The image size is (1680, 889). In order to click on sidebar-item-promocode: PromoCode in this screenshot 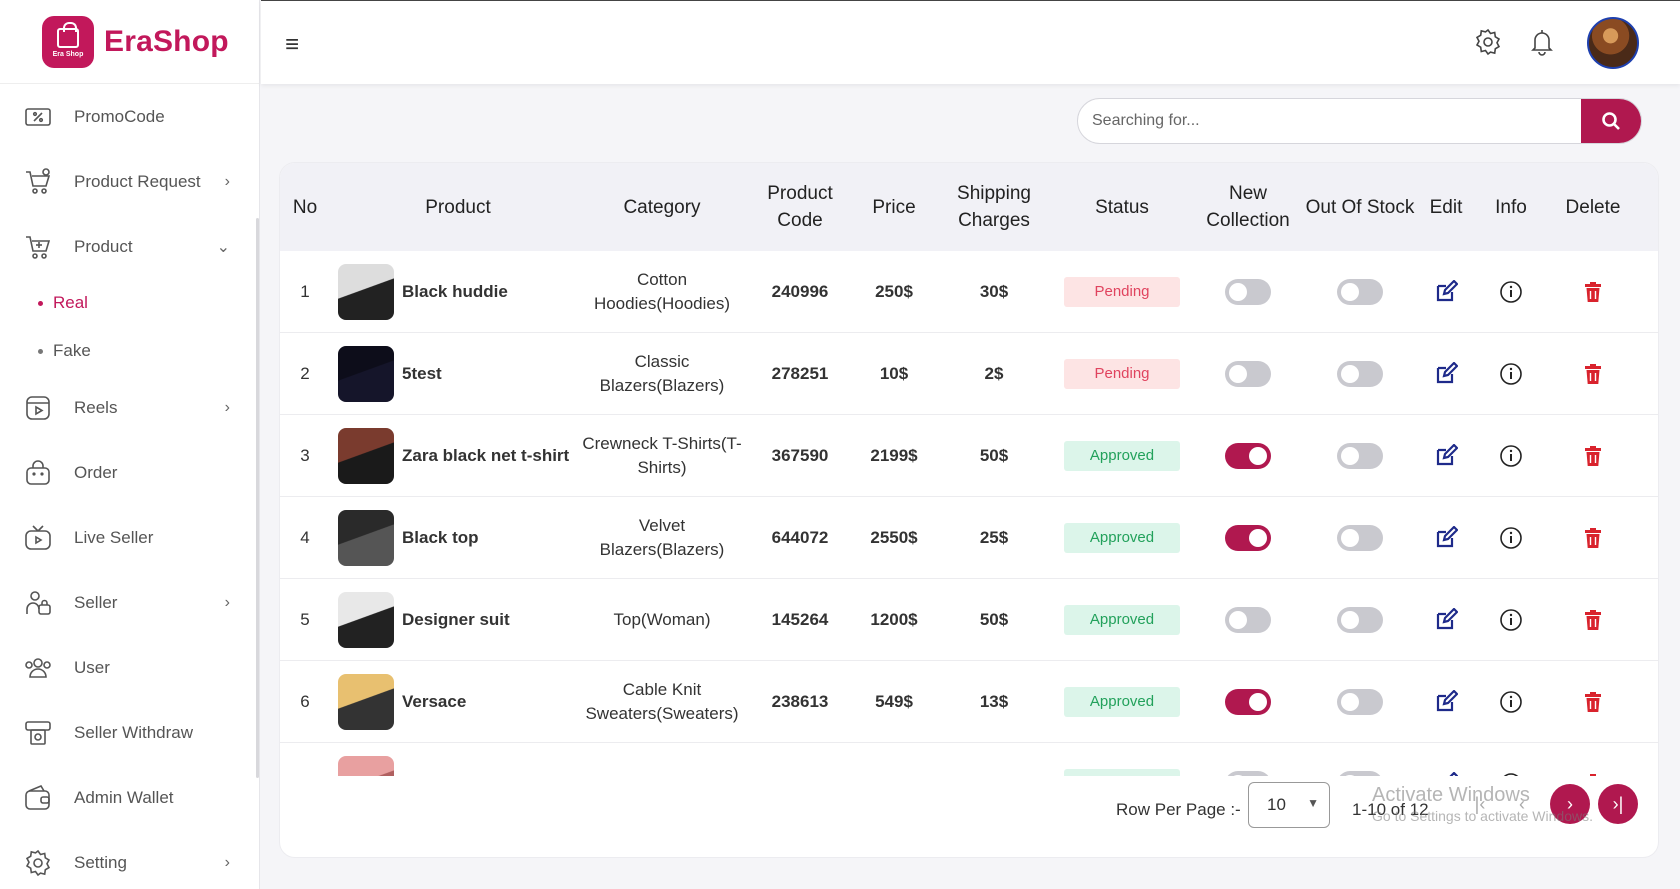, I will do `click(129, 116)`.